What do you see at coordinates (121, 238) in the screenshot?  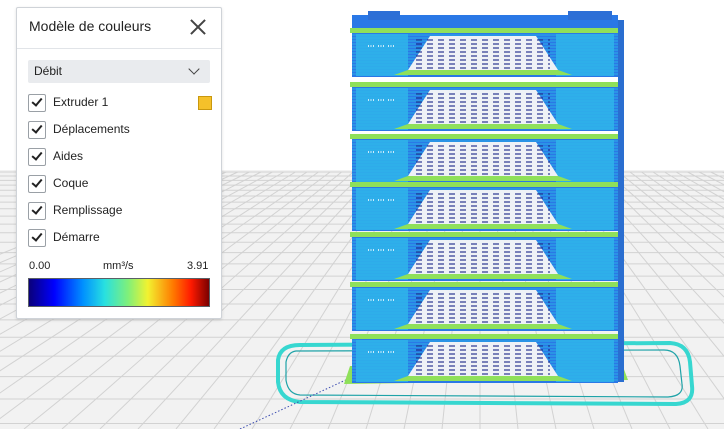 I see `checkbox-row-starts: Démarre` at bounding box center [121, 238].